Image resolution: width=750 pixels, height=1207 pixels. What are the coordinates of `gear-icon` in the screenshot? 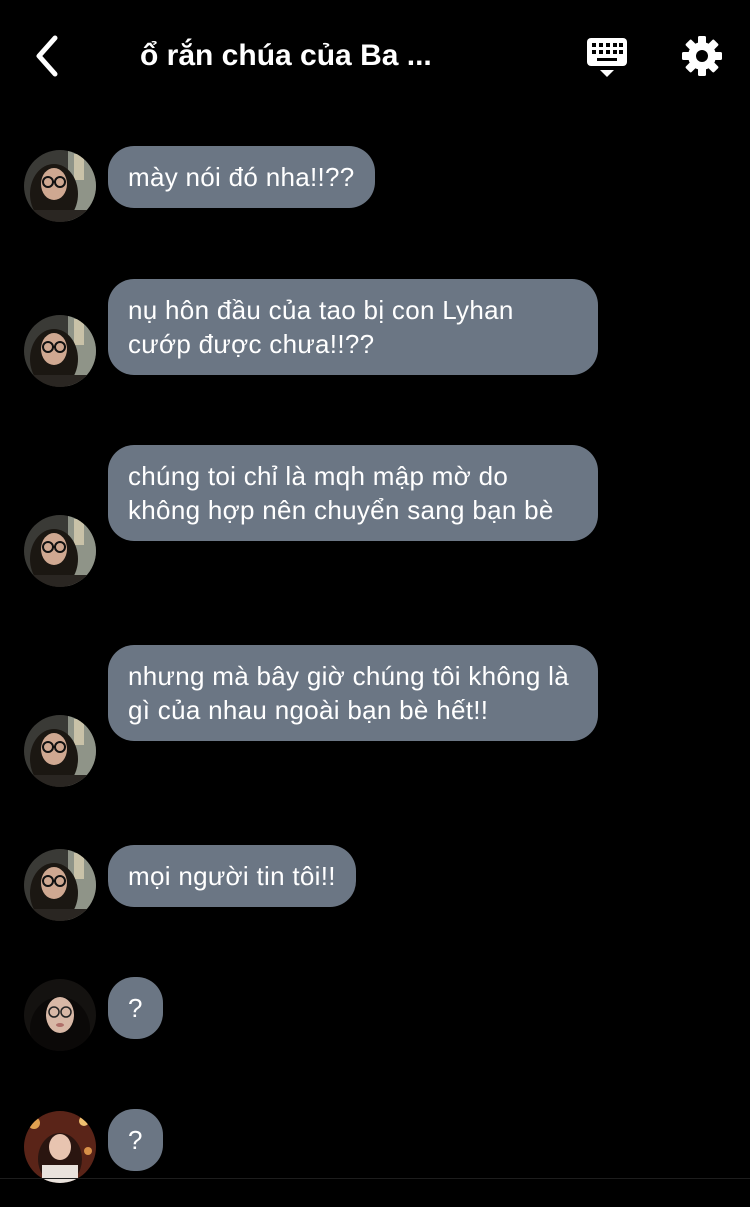 It's located at (702, 56).